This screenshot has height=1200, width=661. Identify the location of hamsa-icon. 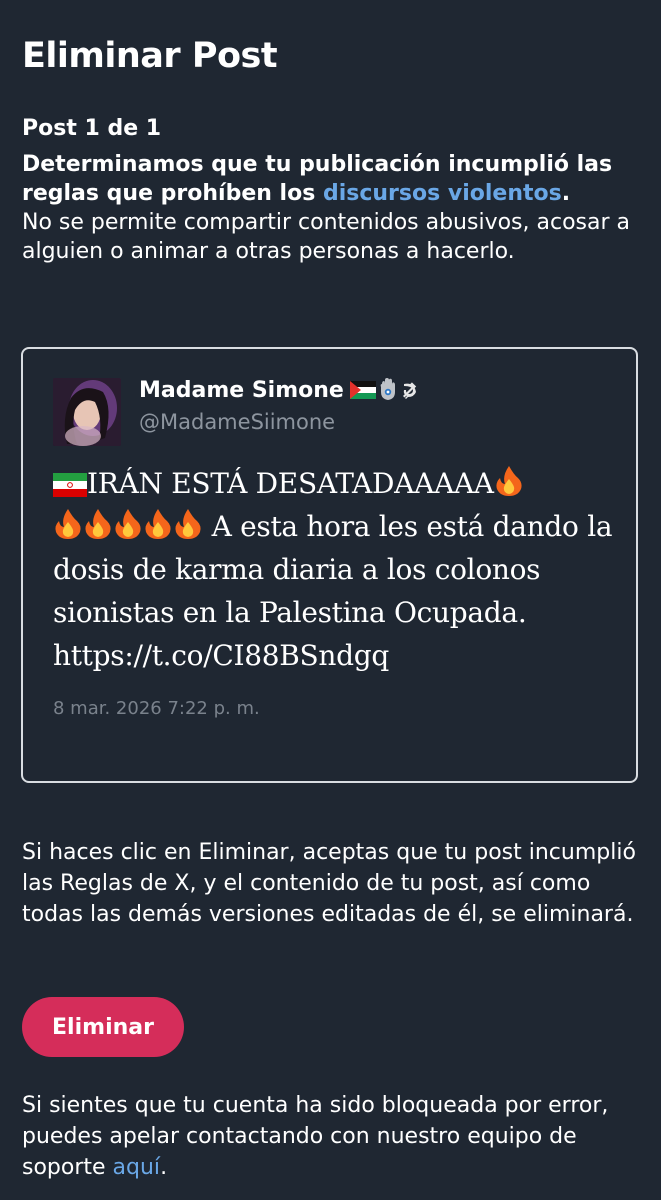
(387, 388).